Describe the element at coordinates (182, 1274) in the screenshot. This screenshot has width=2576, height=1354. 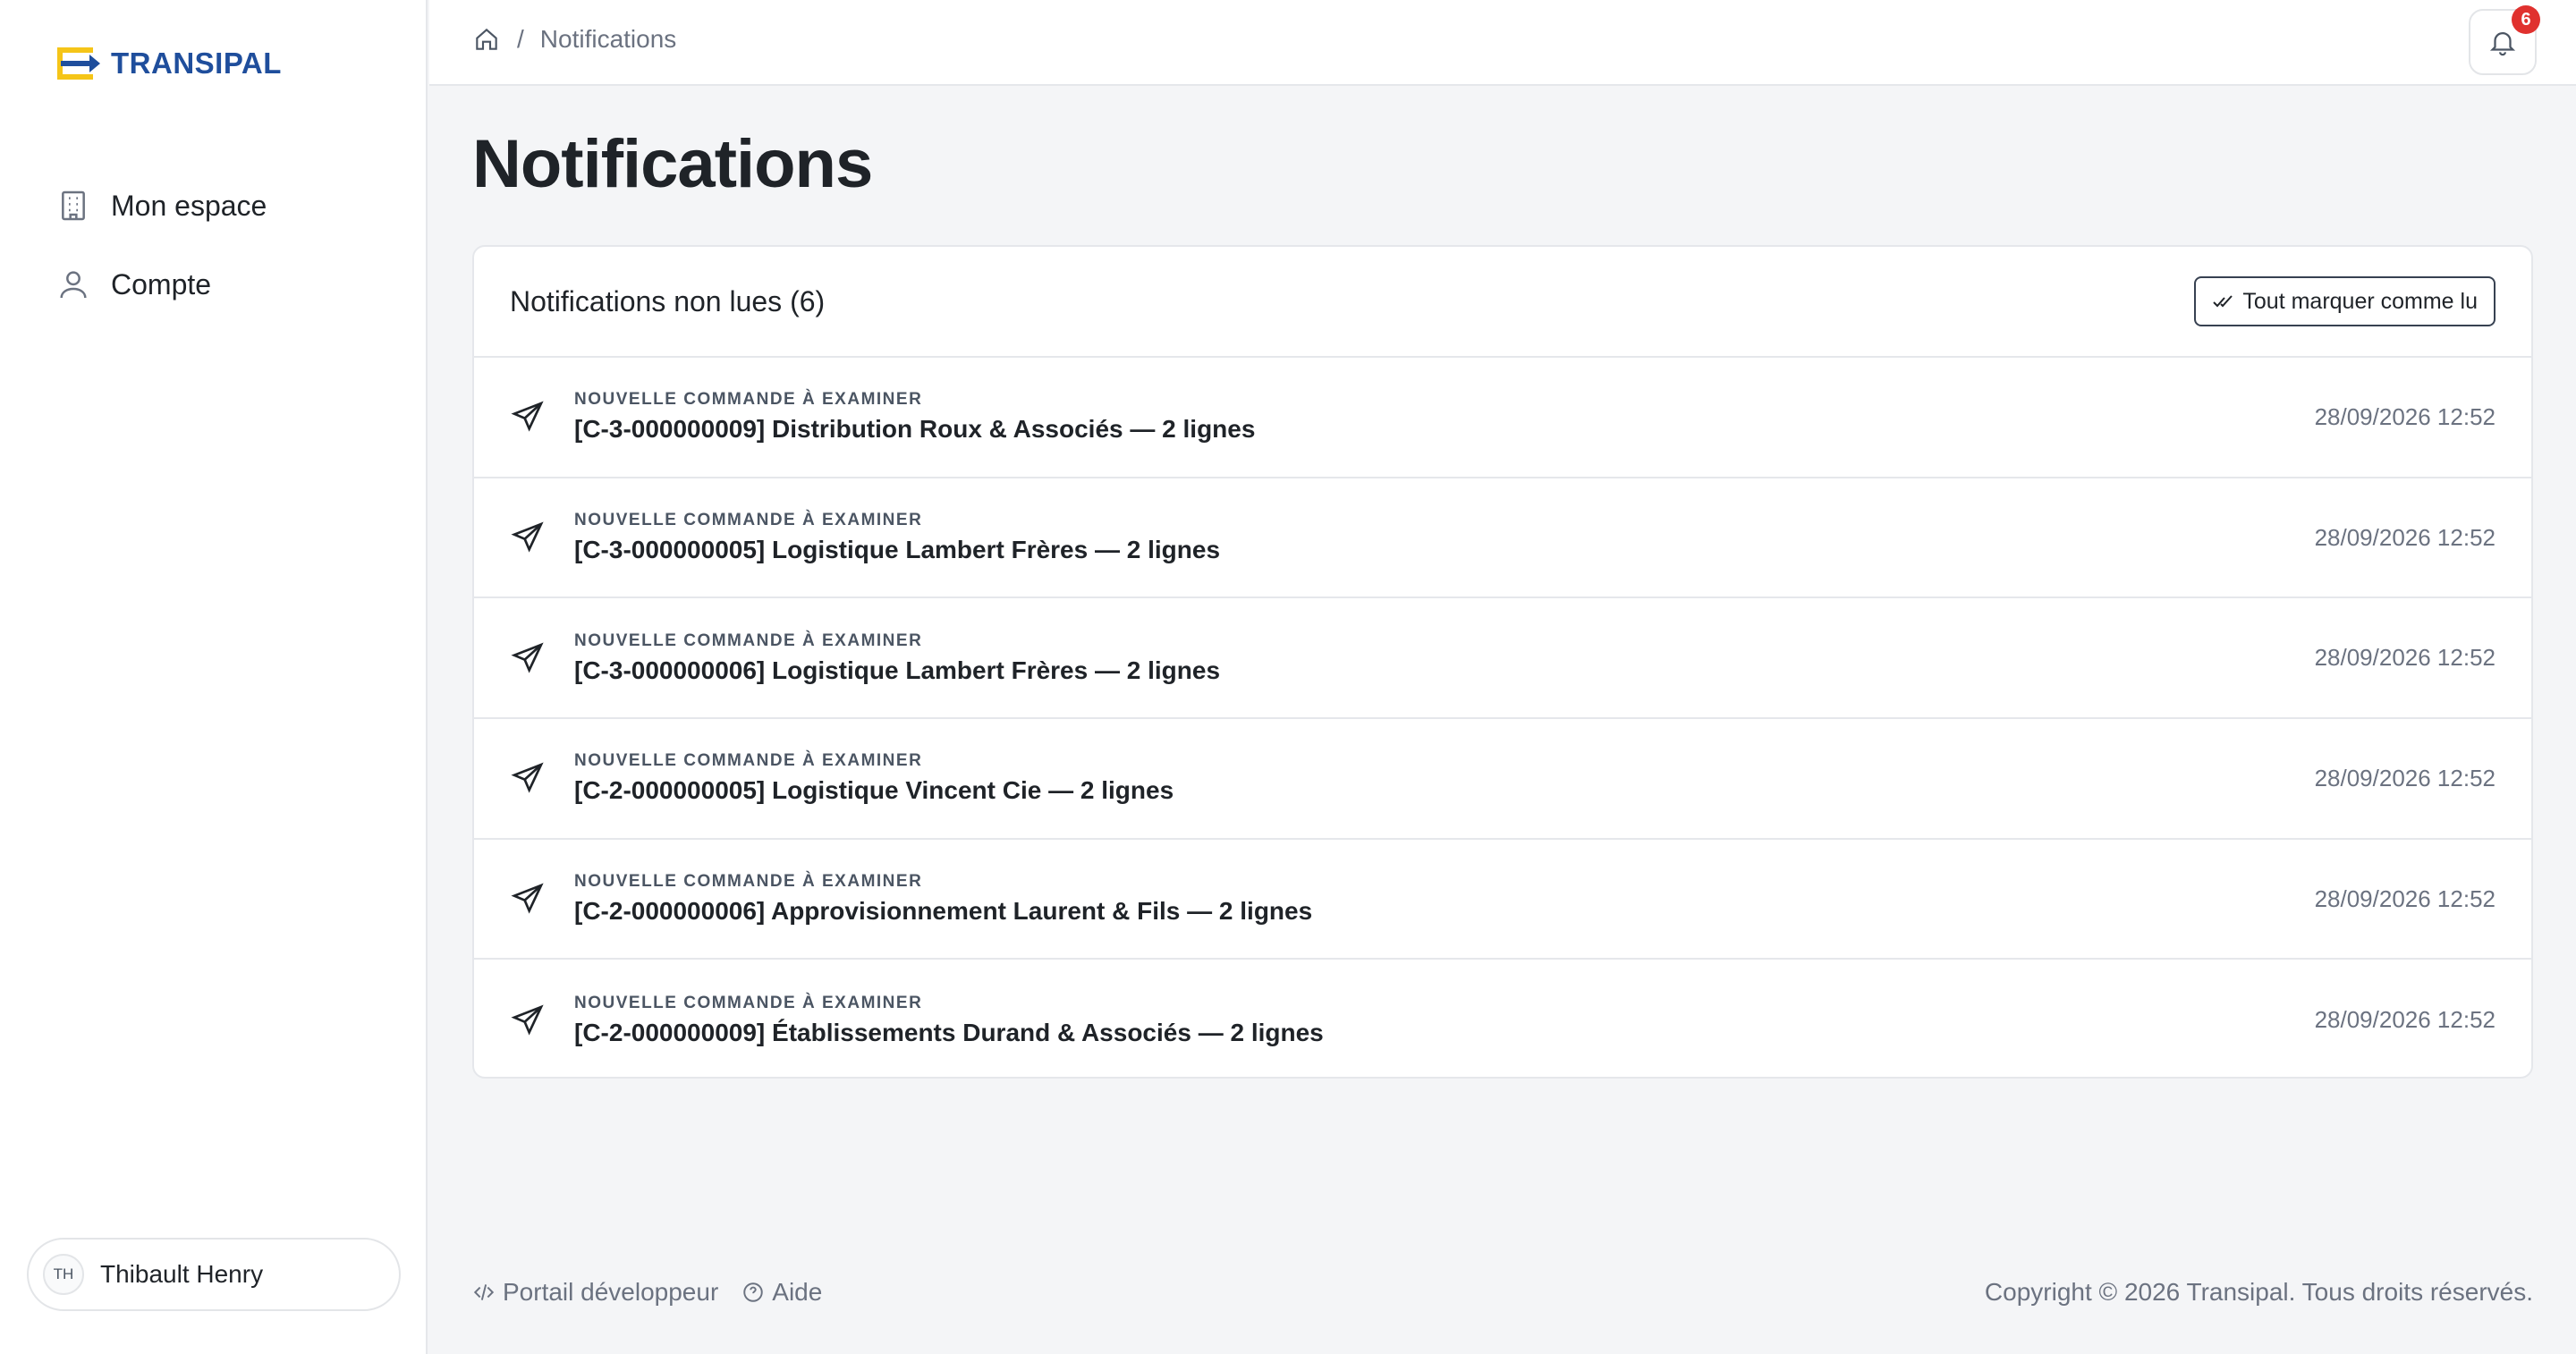
I see `user-name: Thibault Henry` at that location.